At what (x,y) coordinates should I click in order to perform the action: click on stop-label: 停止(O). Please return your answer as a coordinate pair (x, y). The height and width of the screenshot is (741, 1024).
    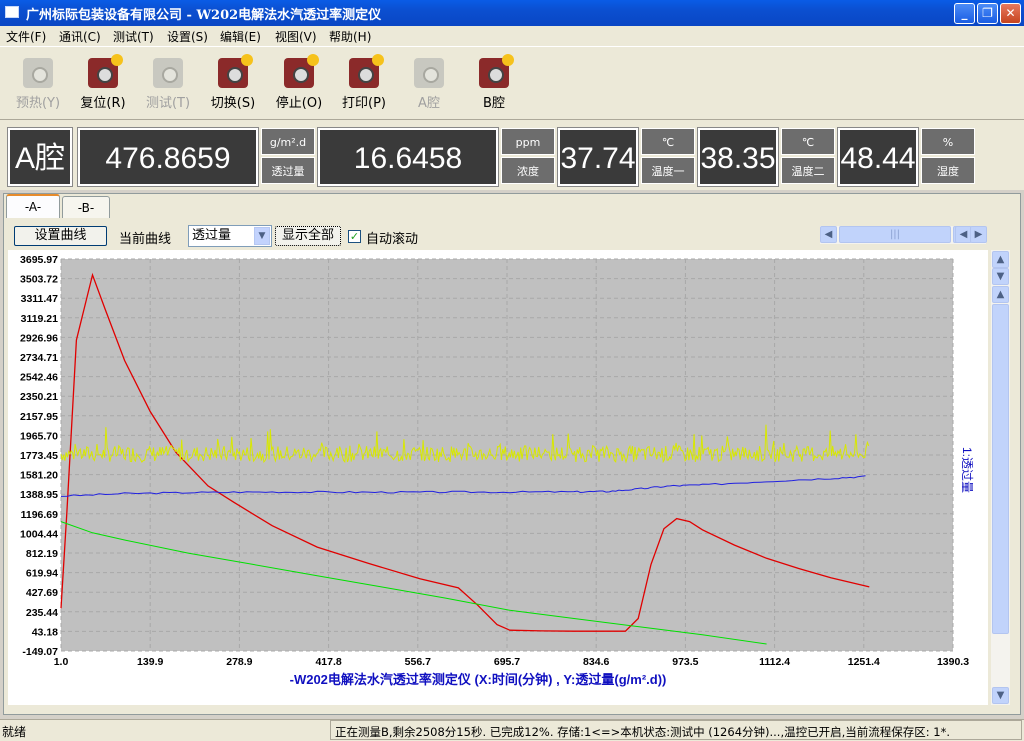
    Looking at the image, I should click on (299, 103).